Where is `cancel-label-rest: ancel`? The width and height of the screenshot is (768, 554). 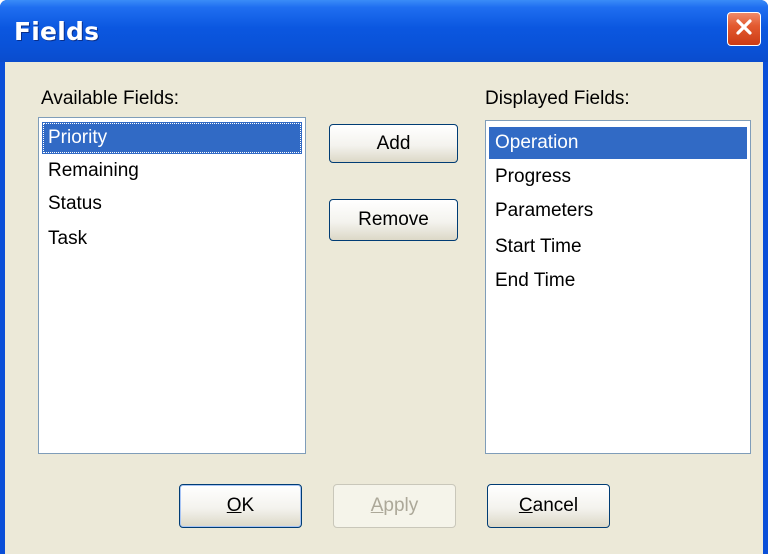 cancel-label-rest: ancel is located at coordinates (555, 505).